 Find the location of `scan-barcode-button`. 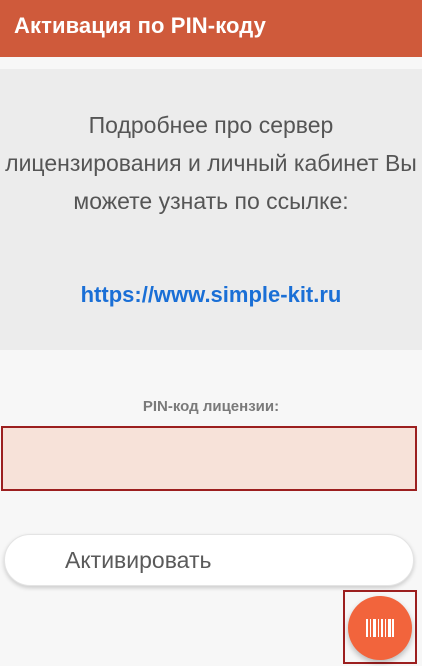

scan-barcode-button is located at coordinates (380, 628).